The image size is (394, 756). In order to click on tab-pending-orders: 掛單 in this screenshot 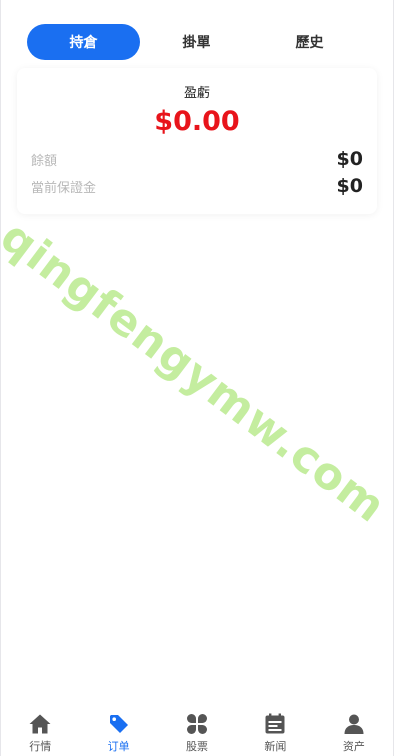, I will do `click(196, 42)`.